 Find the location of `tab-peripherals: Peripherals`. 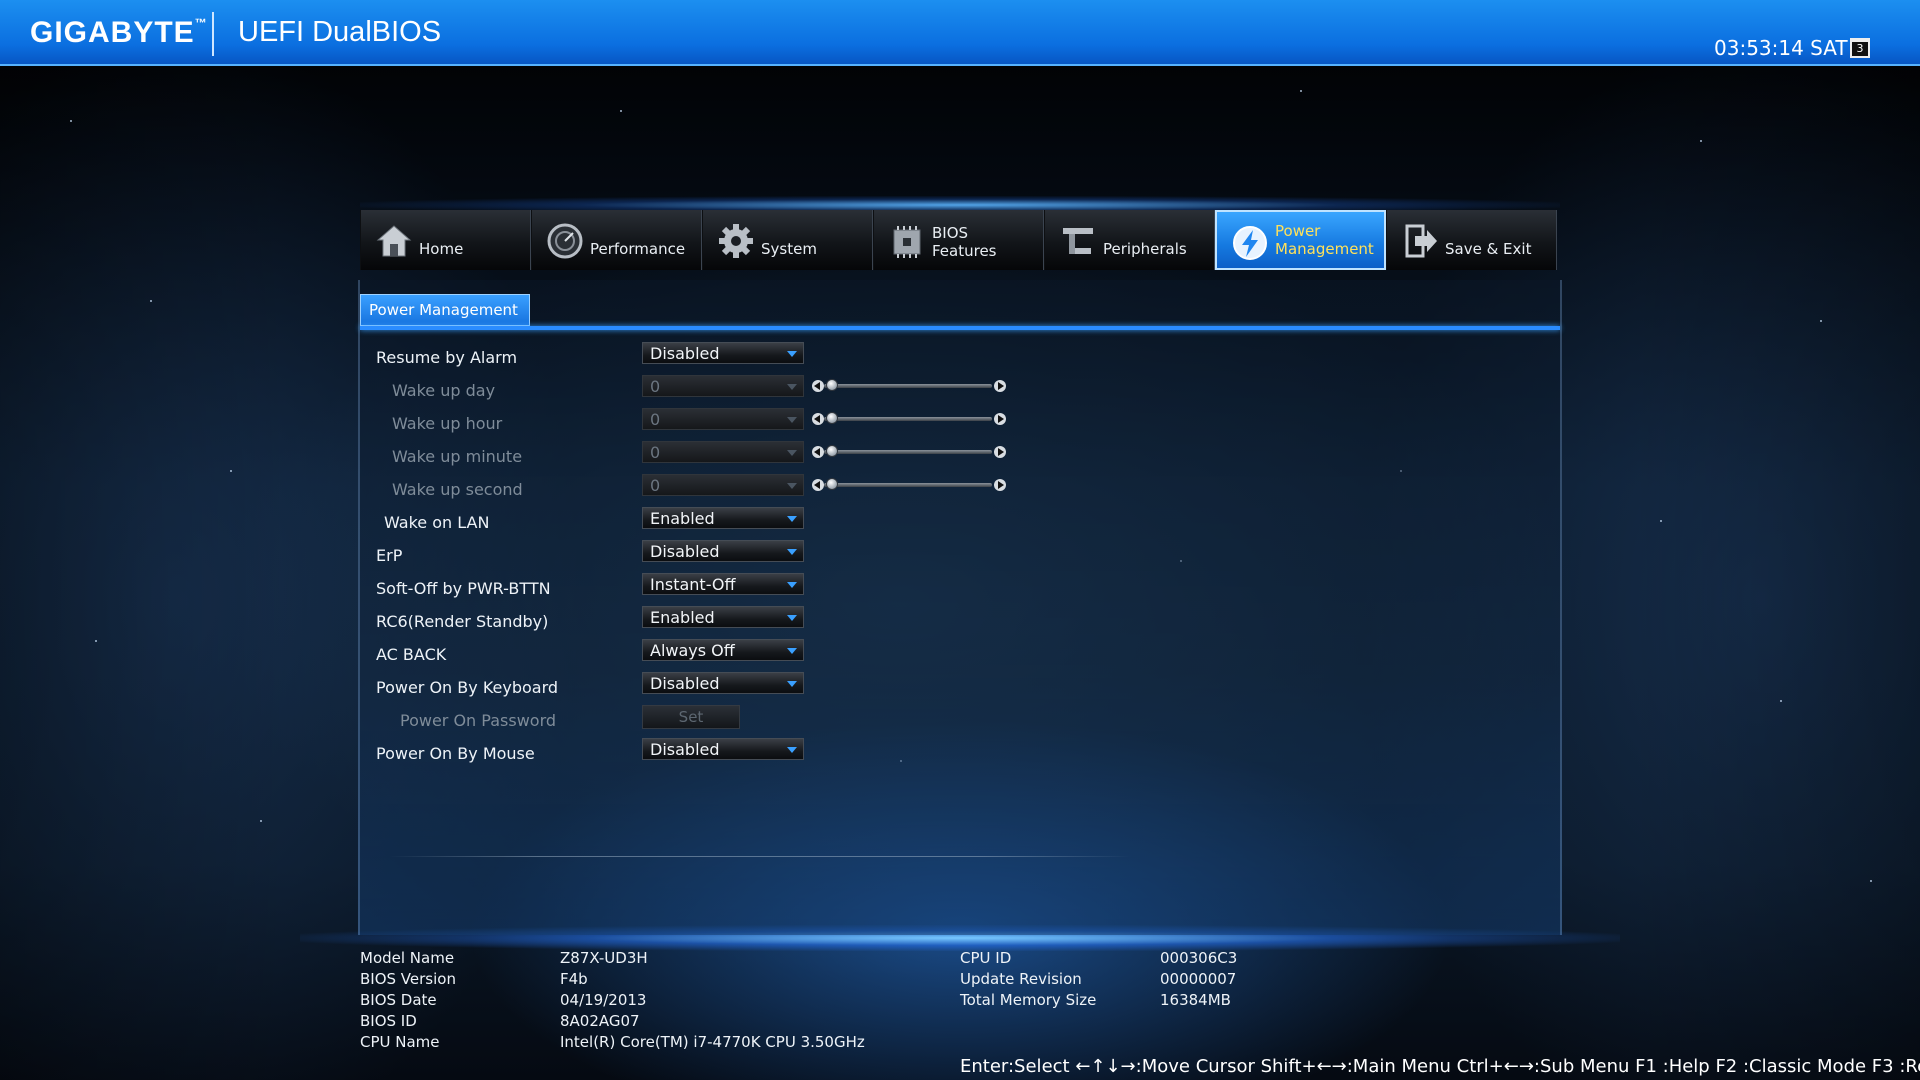

tab-peripherals: Peripherals is located at coordinates (1129, 240).